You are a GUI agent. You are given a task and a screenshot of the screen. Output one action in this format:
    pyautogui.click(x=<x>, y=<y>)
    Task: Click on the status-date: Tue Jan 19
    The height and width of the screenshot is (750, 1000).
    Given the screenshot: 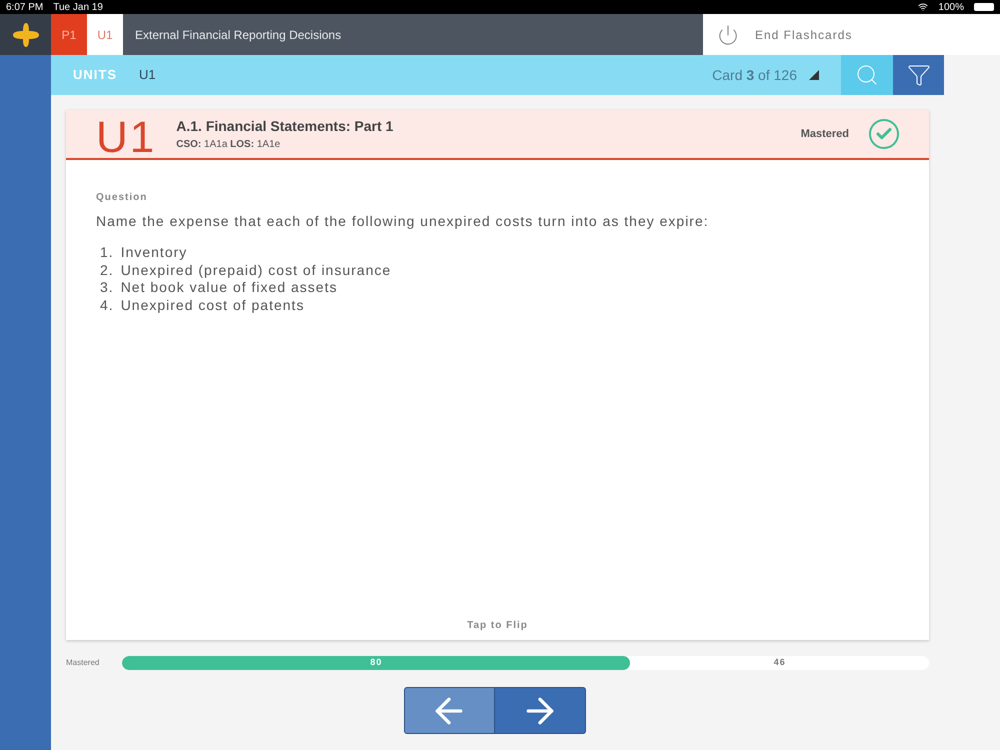 What is the action you would take?
    pyautogui.click(x=78, y=7)
    